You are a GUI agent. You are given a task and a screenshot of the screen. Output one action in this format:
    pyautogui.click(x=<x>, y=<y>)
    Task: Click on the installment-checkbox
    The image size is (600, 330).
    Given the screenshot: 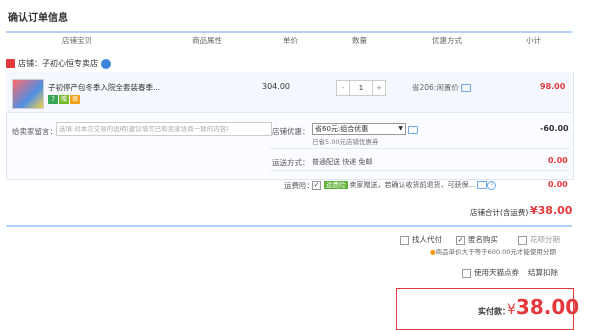 What is the action you would take?
    pyautogui.click(x=522, y=240)
    